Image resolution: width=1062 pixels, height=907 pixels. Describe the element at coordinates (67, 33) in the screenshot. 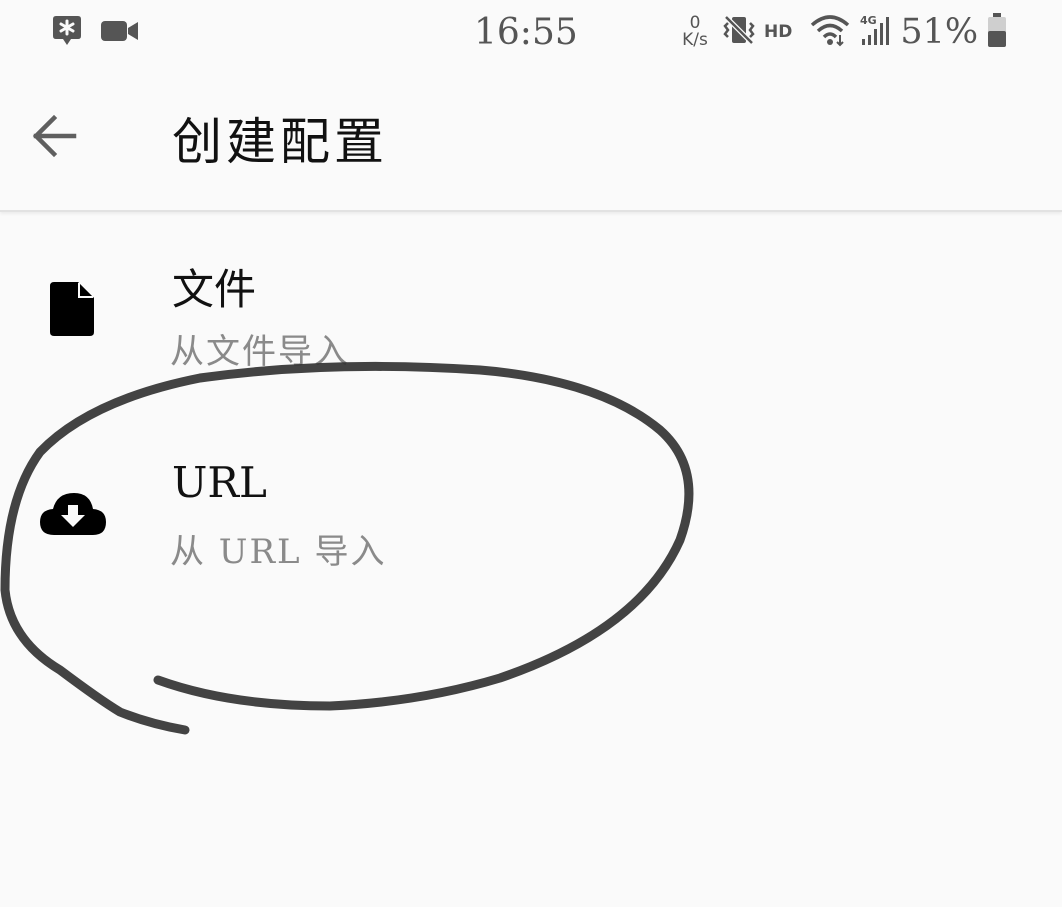

I see `chat-notification-icon` at that location.